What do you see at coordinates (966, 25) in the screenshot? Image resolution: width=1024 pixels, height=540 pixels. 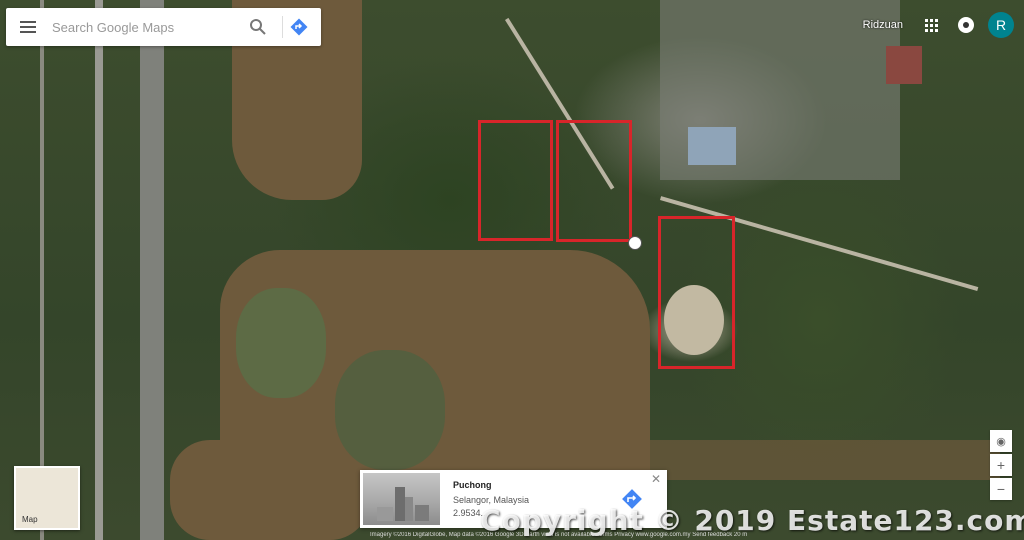 I see `notifications-icon` at bounding box center [966, 25].